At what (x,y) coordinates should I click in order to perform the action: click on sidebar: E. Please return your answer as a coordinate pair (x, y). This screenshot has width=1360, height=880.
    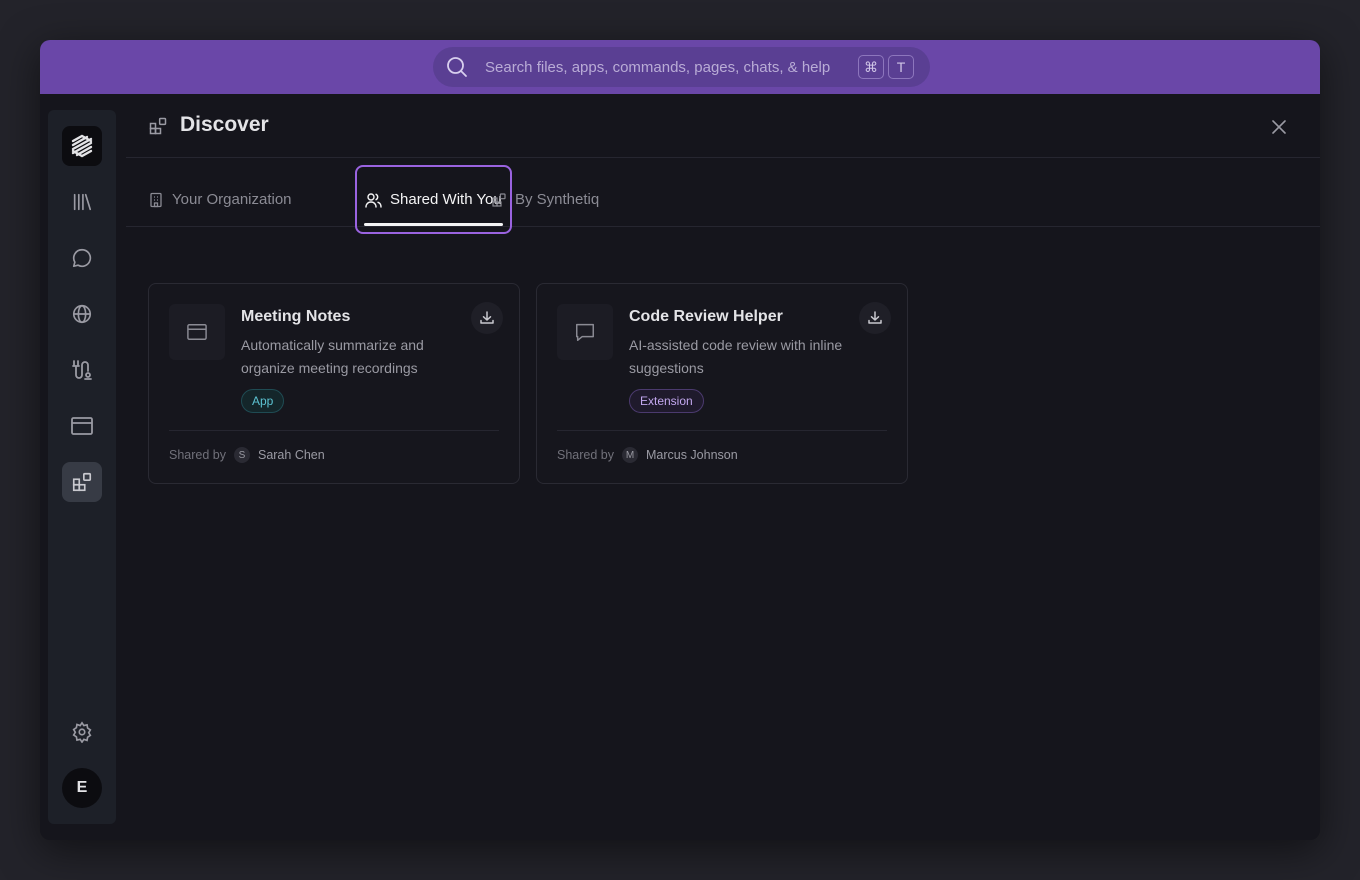
    Looking at the image, I should click on (82, 467).